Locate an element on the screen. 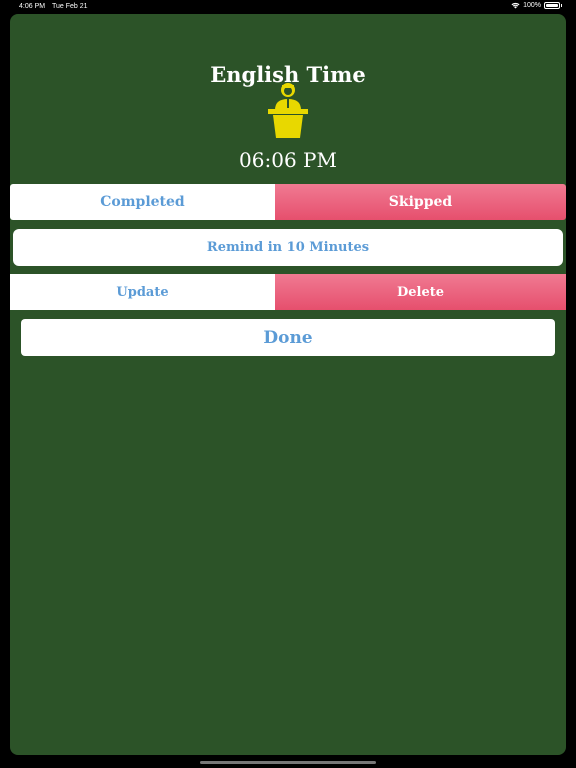 This screenshot has height=768, width=576. status-bar: 4:06 PM Tue Feb 21 100% is located at coordinates (288, 7).